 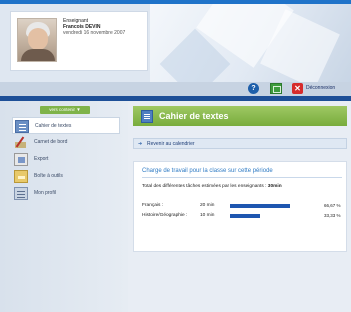 What do you see at coordinates (207, 205) in the screenshot?
I see `time-value: 20 min` at bounding box center [207, 205].